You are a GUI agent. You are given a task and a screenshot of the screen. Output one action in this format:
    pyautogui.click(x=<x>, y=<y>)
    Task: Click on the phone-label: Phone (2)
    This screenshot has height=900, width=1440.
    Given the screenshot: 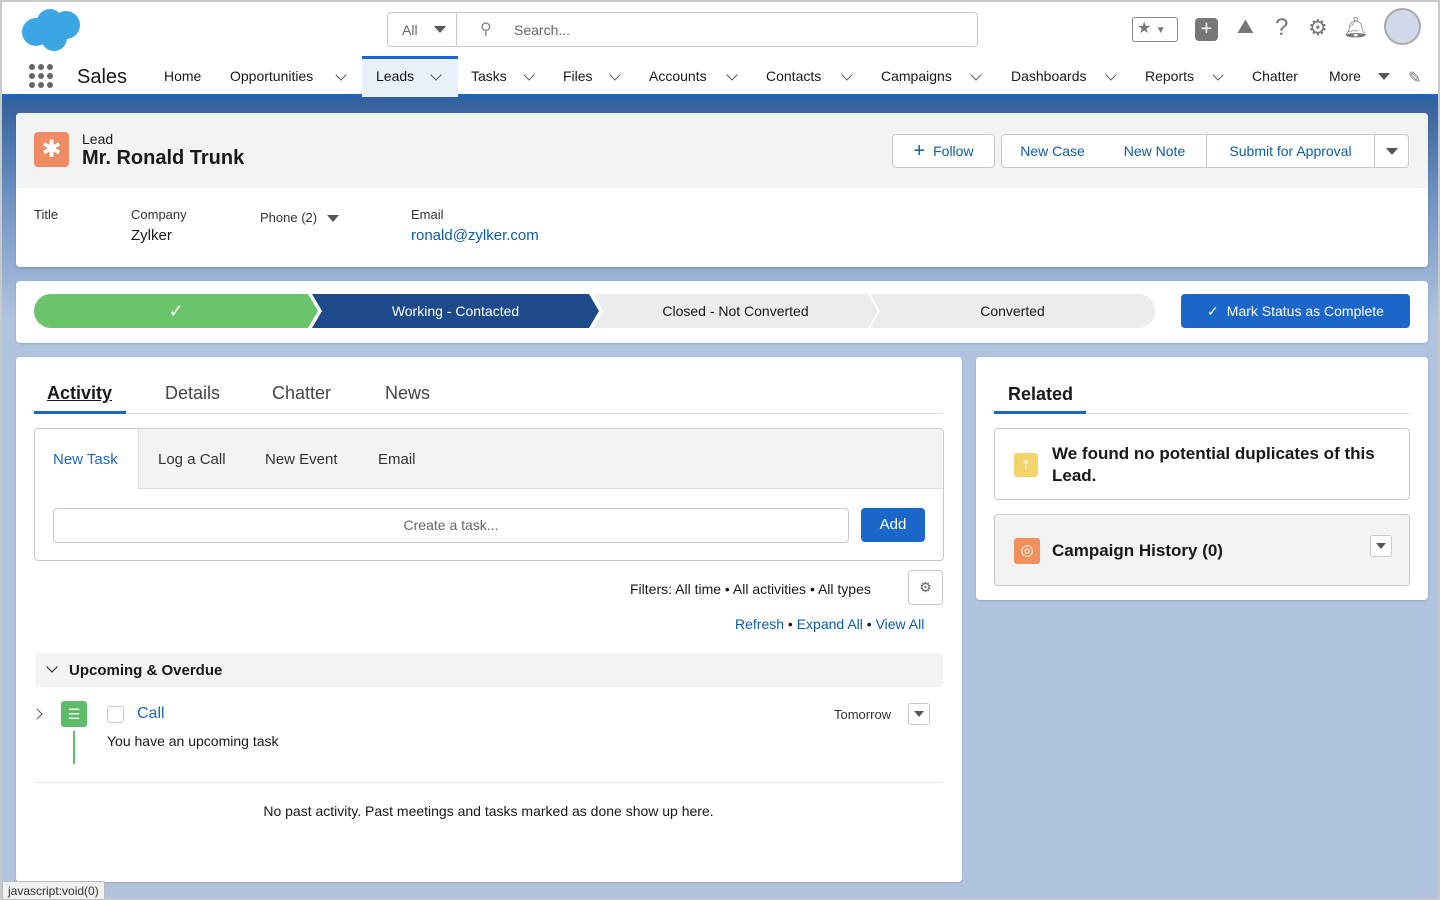 What is the action you would take?
    pyautogui.click(x=288, y=217)
    